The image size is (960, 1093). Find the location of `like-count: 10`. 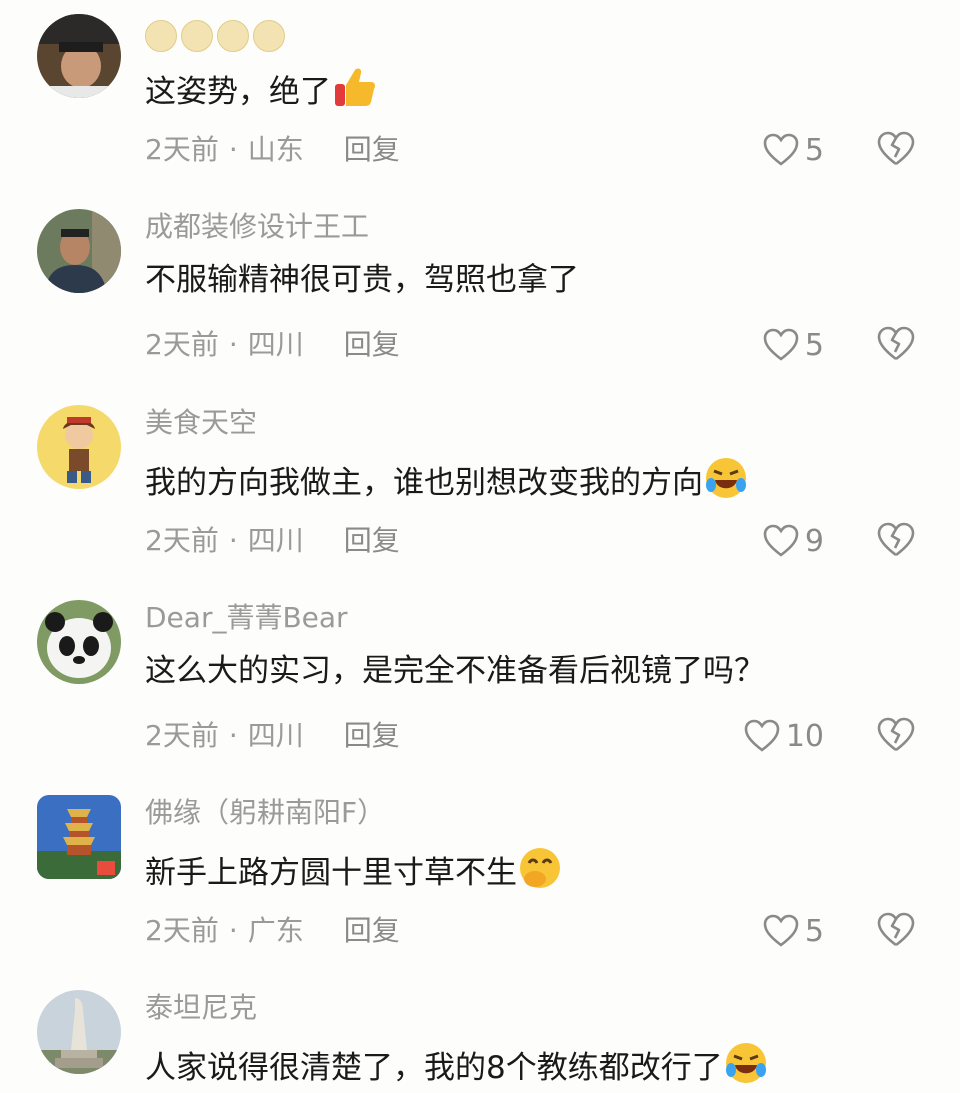

like-count: 10 is located at coordinates (804, 736).